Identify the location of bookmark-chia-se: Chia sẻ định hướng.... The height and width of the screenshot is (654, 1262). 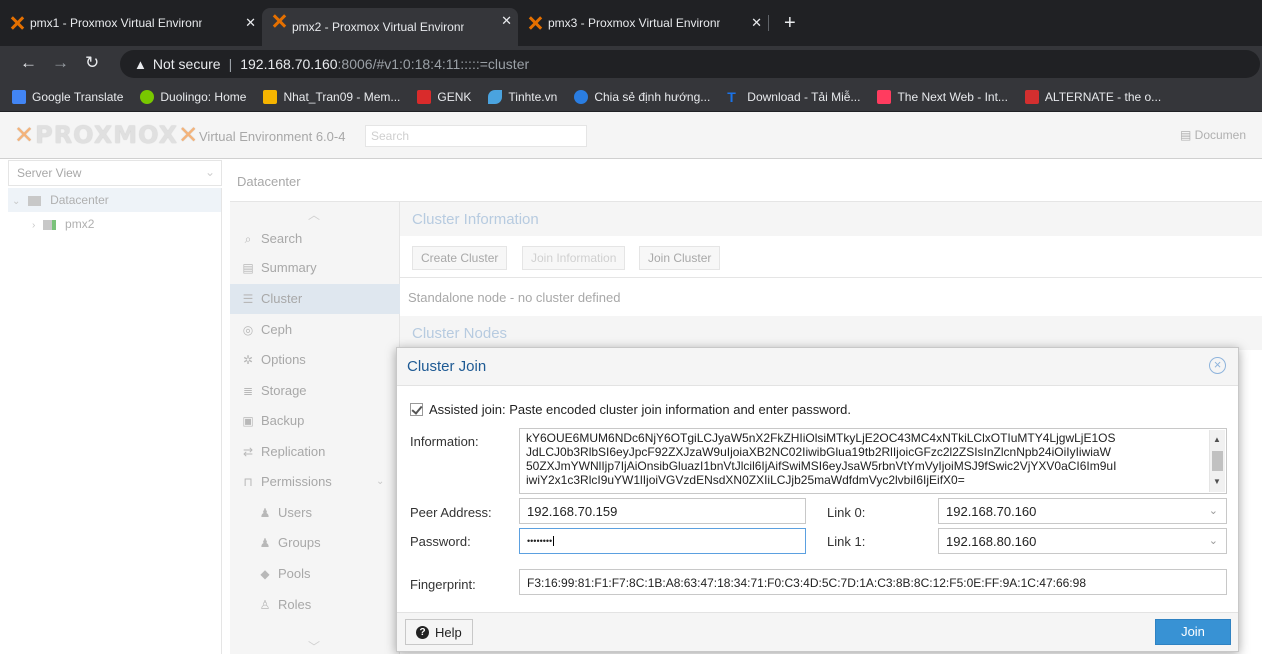
(642, 96).